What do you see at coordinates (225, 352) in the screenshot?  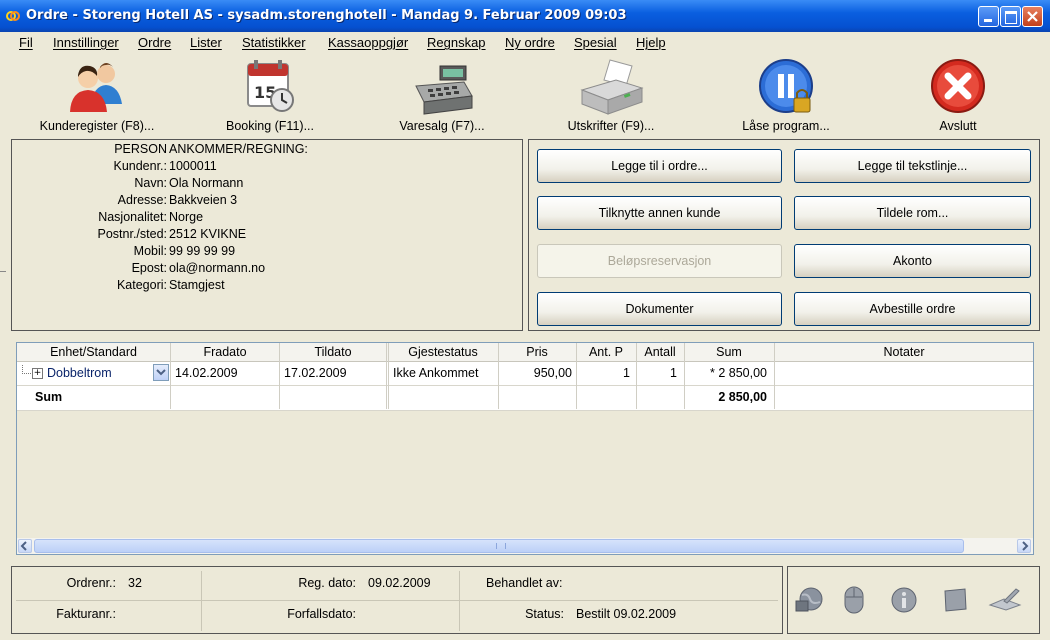 I see `col-from: Fradato` at bounding box center [225, 352].